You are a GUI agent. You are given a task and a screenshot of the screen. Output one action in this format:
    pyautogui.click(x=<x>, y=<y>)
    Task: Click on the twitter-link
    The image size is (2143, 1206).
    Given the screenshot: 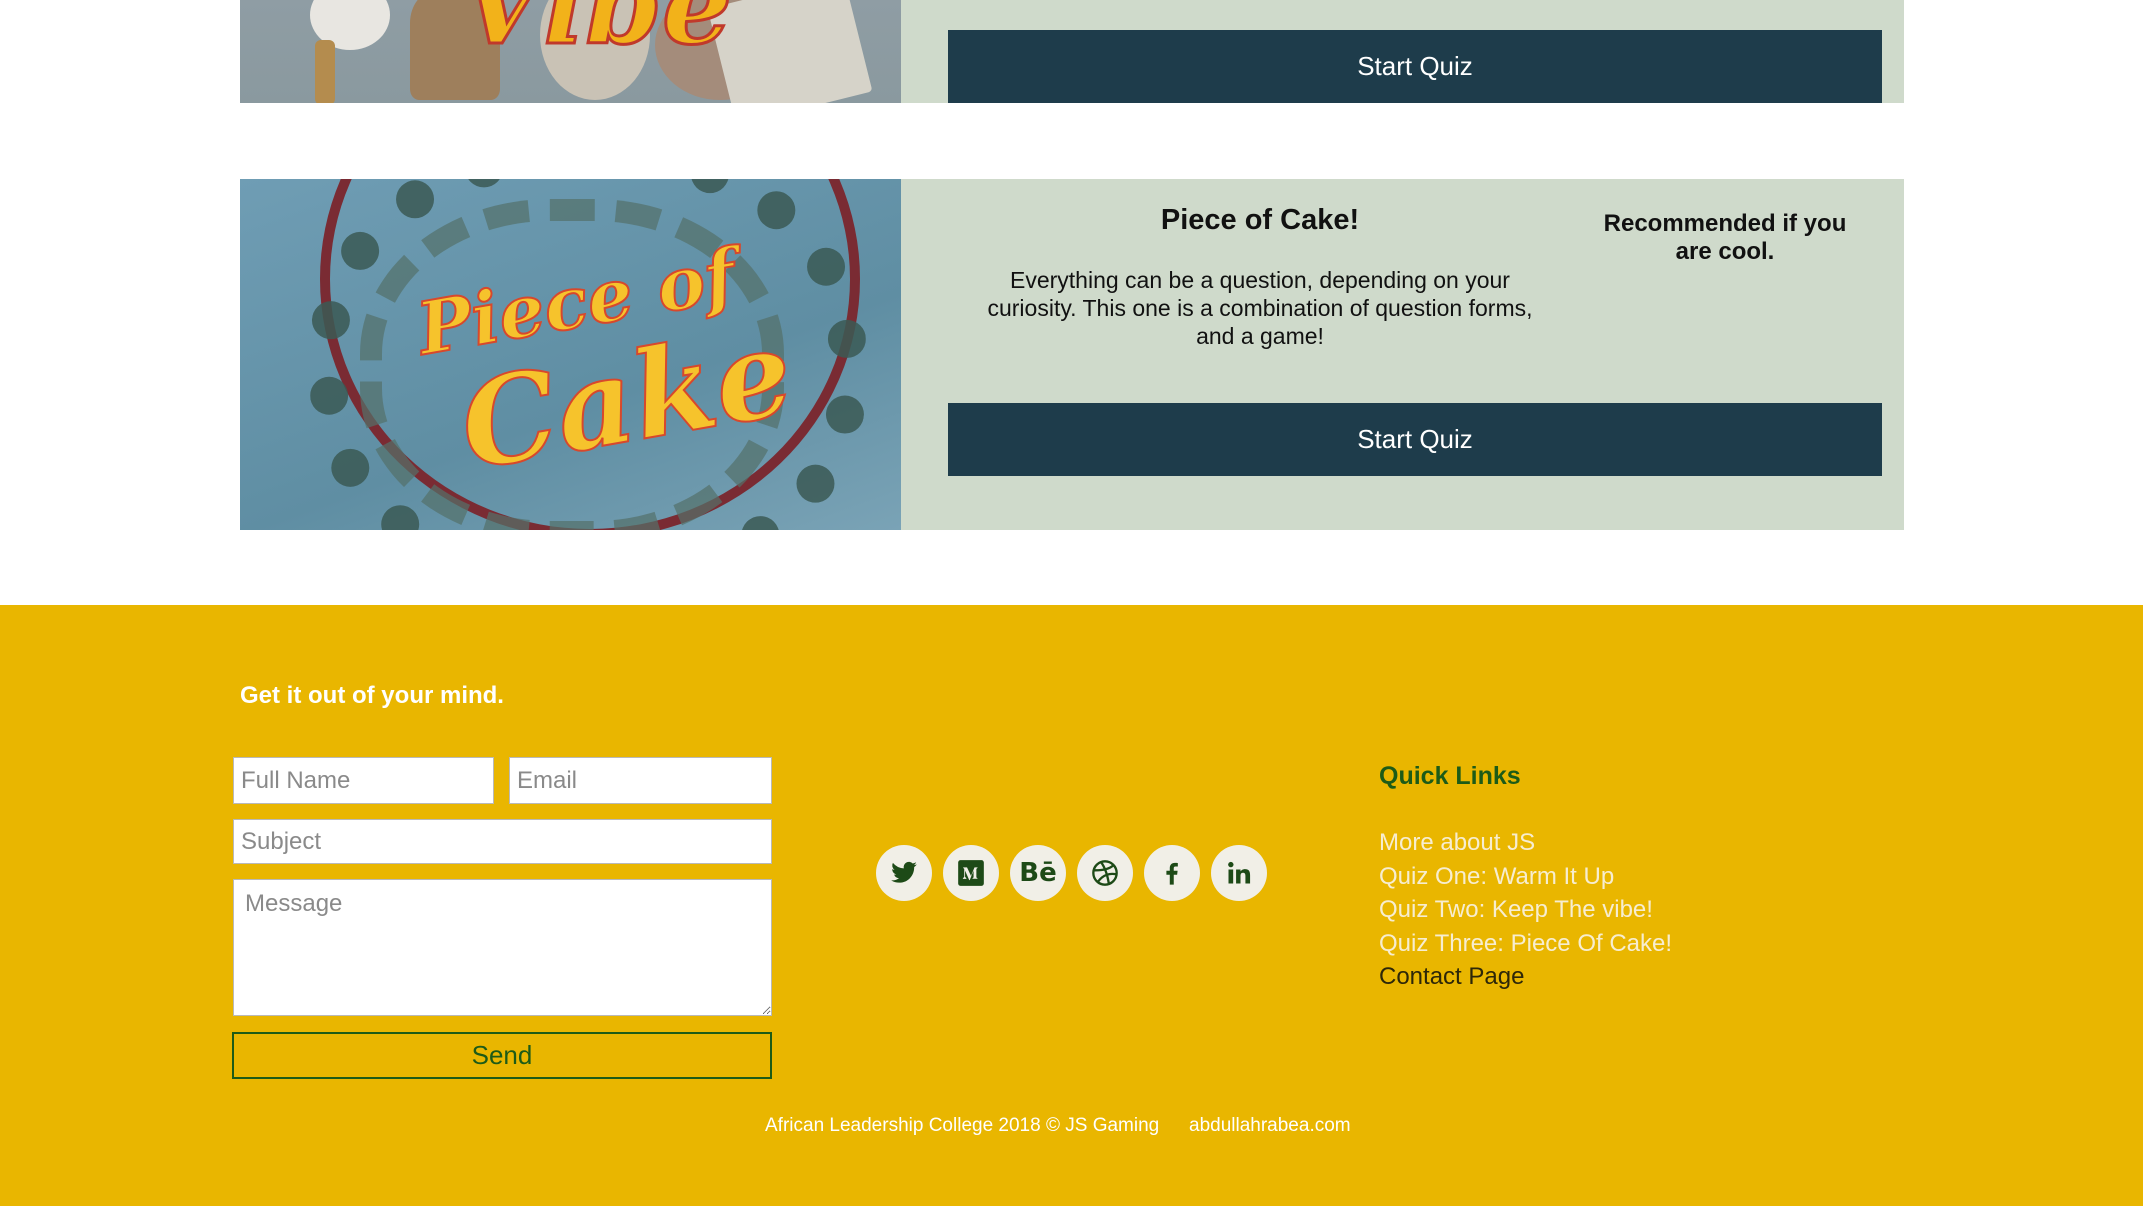 What is the action you would take?
    pyautogui.click(x=904, y=873)
    